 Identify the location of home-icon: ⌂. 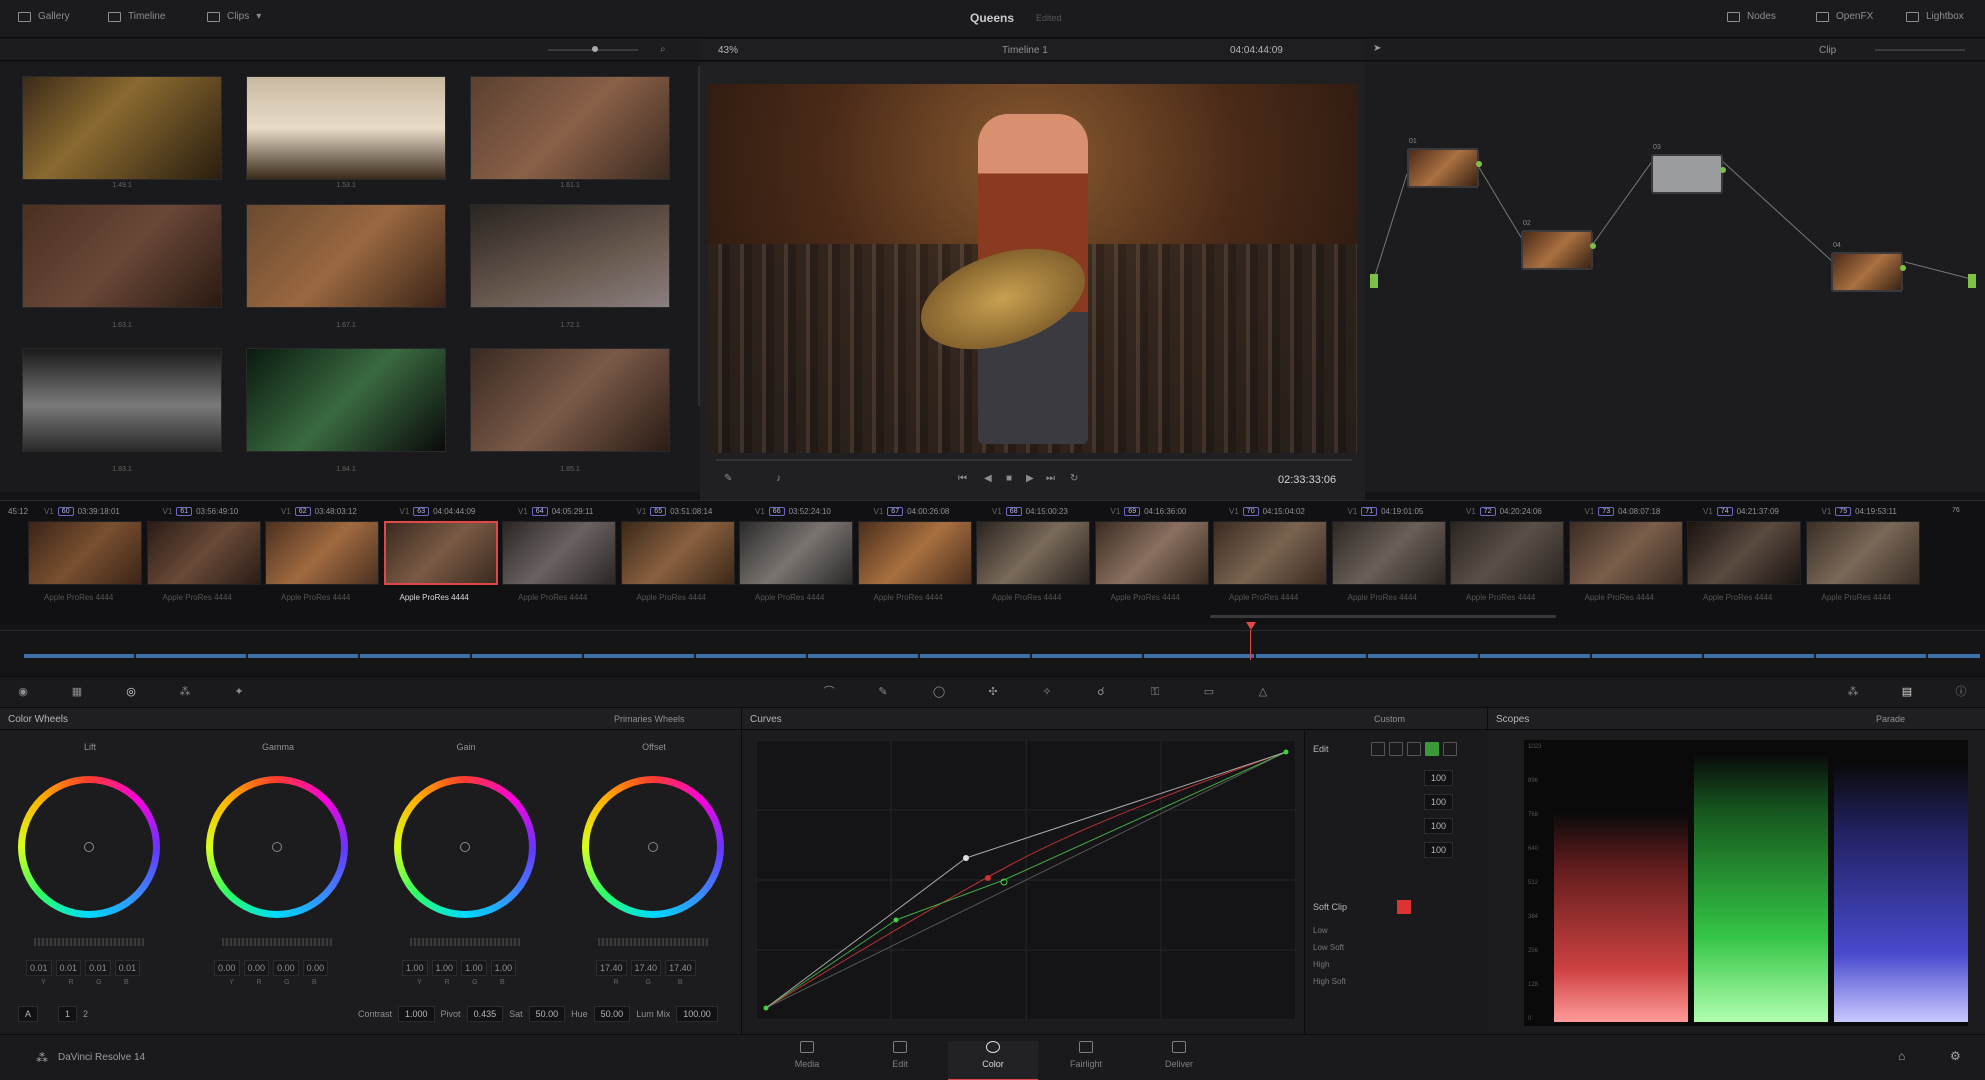
(1901, 1056).